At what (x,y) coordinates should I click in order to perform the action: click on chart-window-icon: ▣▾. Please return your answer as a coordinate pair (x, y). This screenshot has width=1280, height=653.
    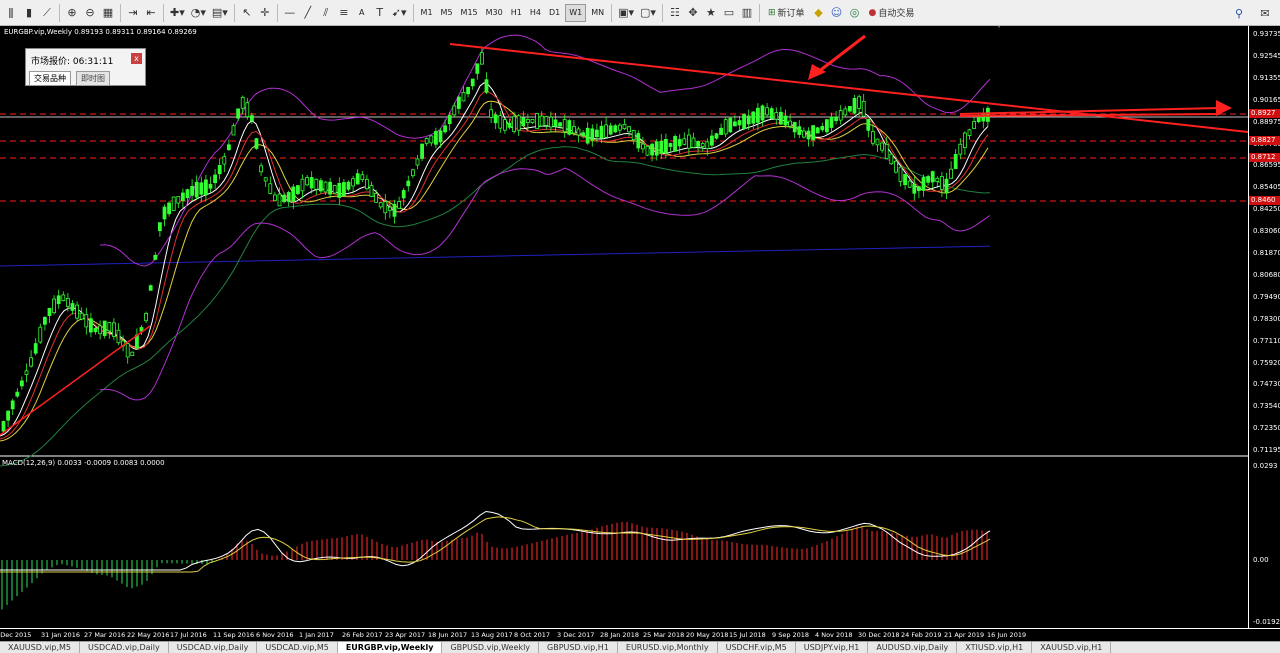
    Looking at the image, I should click on (626, 13).